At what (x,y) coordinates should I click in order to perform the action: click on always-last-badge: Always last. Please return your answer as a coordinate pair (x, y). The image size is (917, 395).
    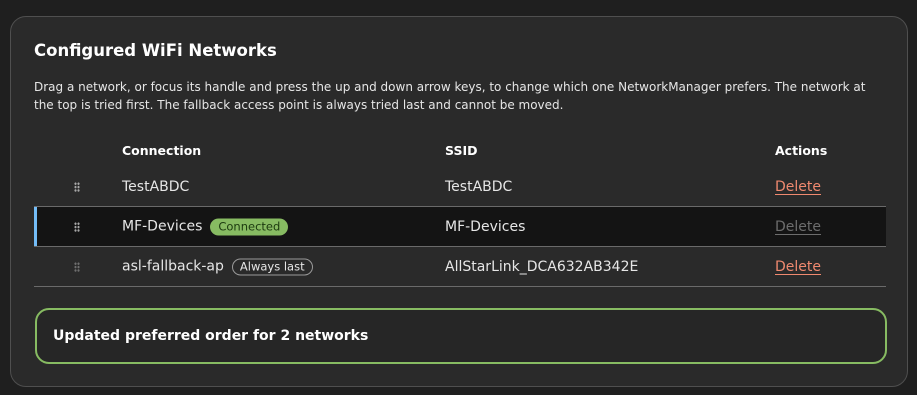
    Looking at the image, I should click on (272, 266).